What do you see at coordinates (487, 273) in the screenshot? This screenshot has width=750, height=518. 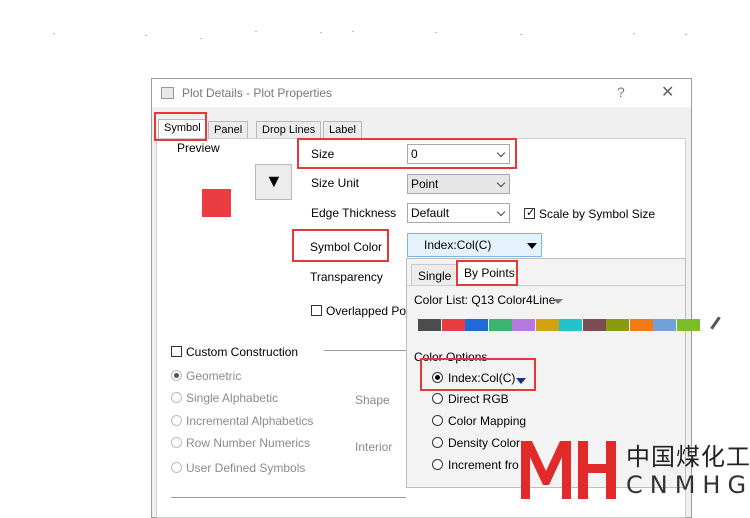 I see `highlight-by-points` at bounding box center [487, 273].